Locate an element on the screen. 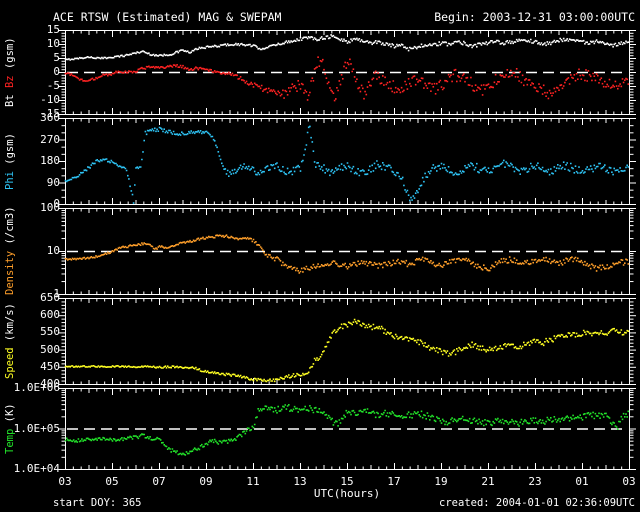 Image resolution: width=640 pixels, height=512 pixels. series-bz is located at coordinates (347, 79).